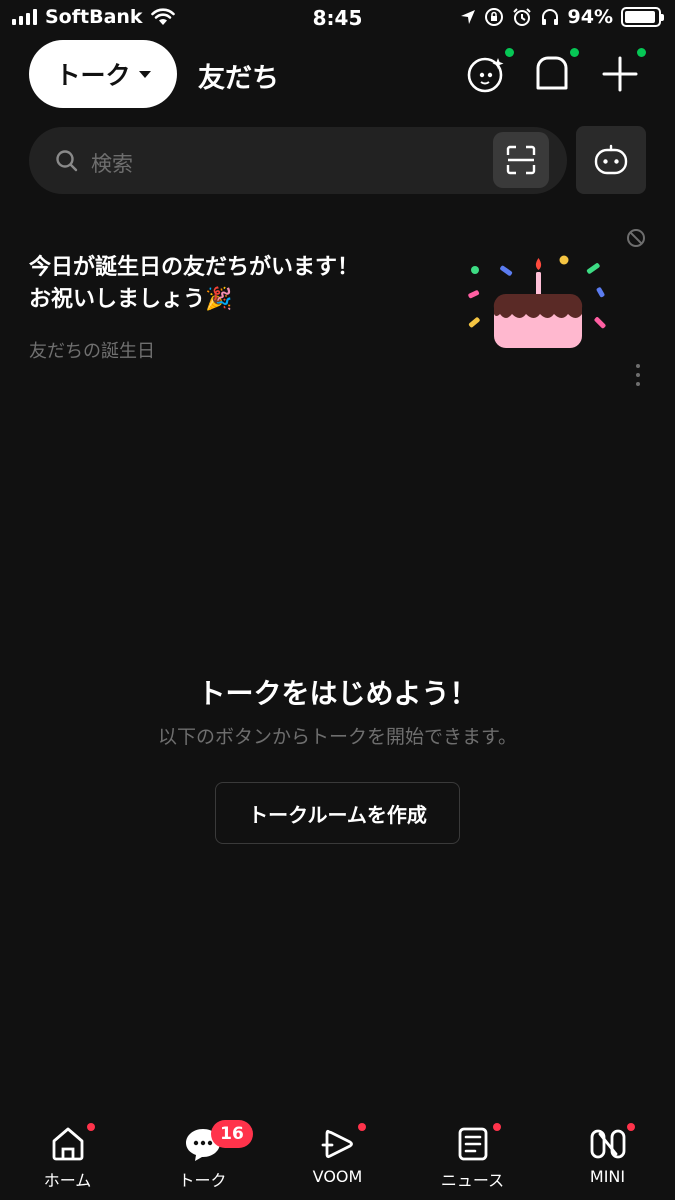  Describe the element at coordinates (607, 1176) in the screenshot. I see `tab-label: MINI` at that location.